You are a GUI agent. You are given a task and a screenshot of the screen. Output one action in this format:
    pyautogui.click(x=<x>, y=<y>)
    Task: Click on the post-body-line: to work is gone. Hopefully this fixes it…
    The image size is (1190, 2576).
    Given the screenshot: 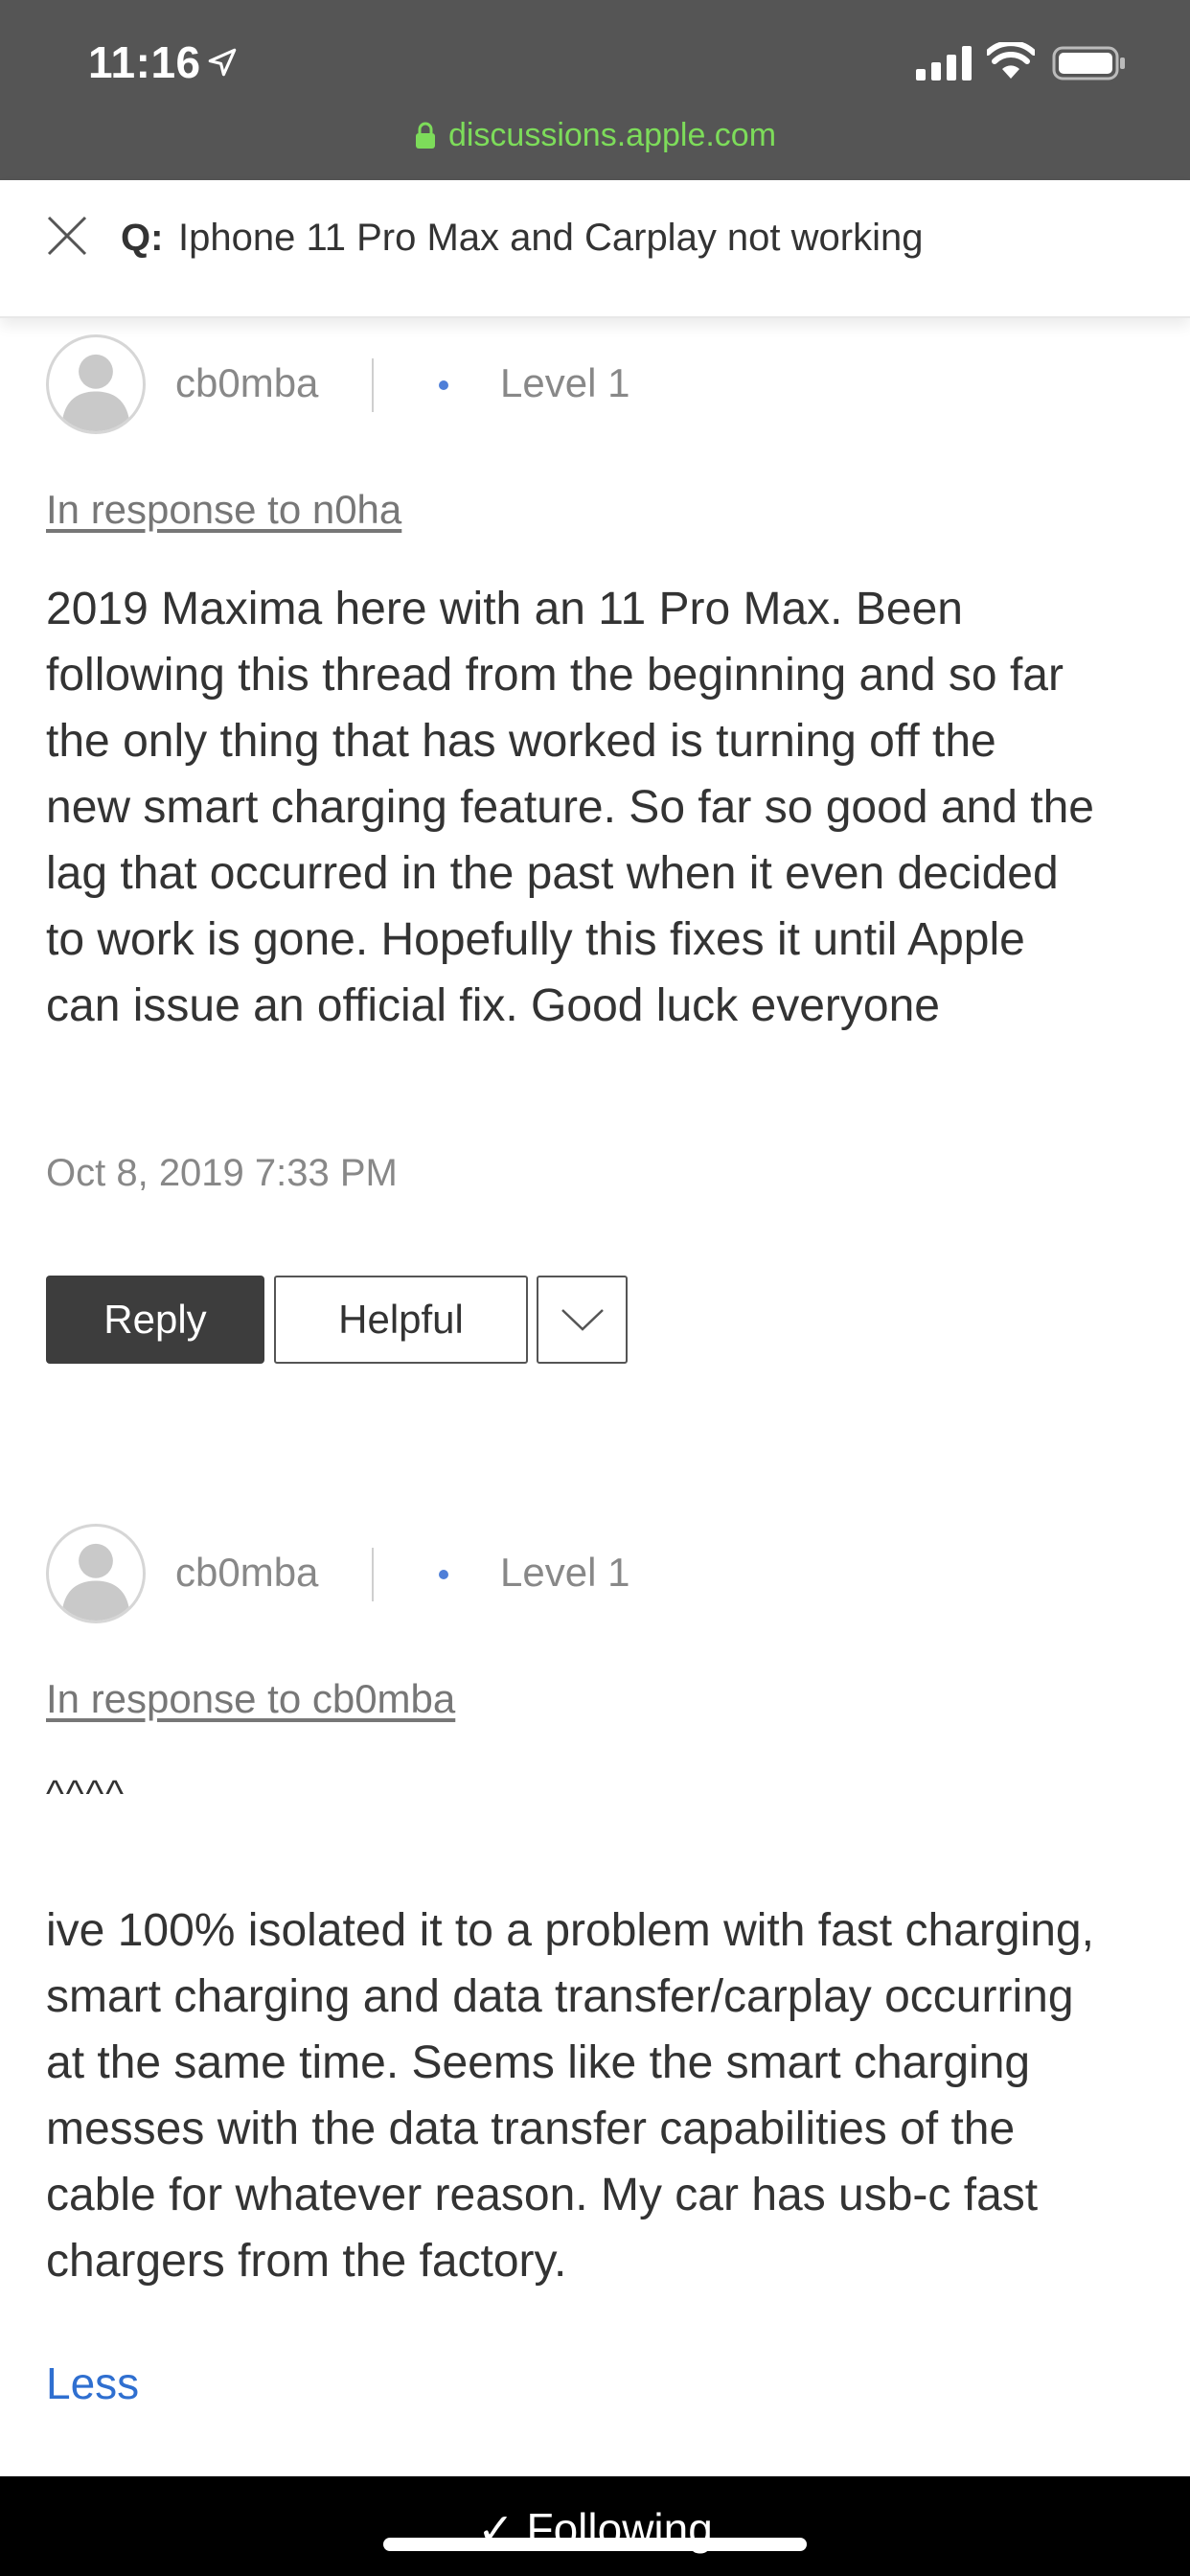 What is the action you would take?
    pyautogui.click(x=536, y=939)
    